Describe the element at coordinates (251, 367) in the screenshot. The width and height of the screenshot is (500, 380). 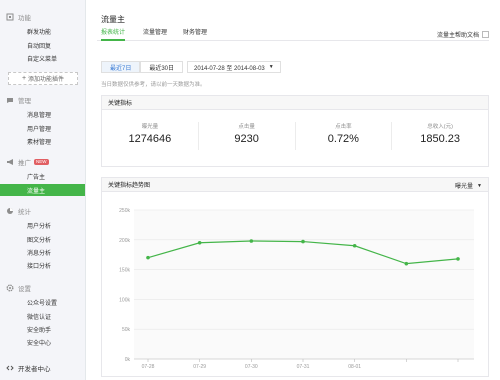
I see `x-tick-label: 07-30` at that location.